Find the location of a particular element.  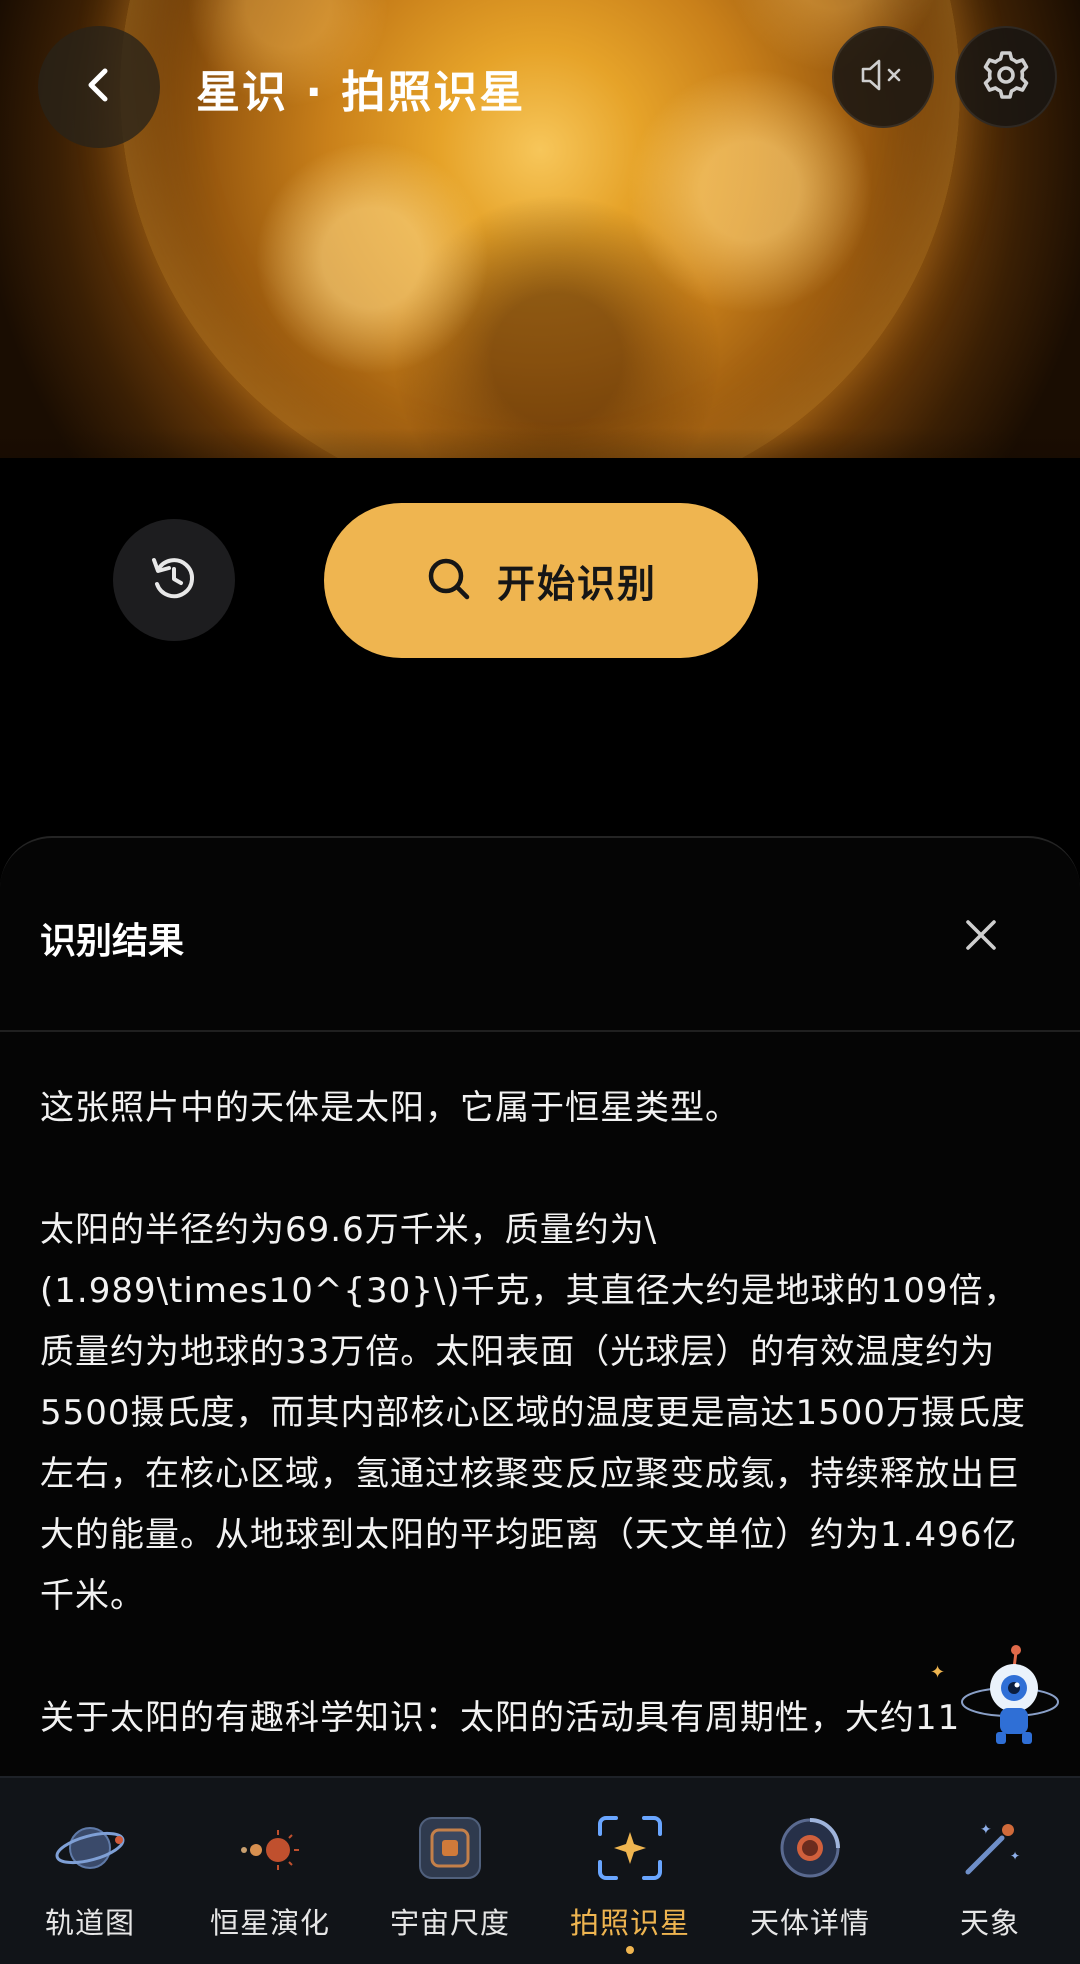

nav-item-cosmic-scale: 宇宙尺度 is located at coordinates (450, 1871).